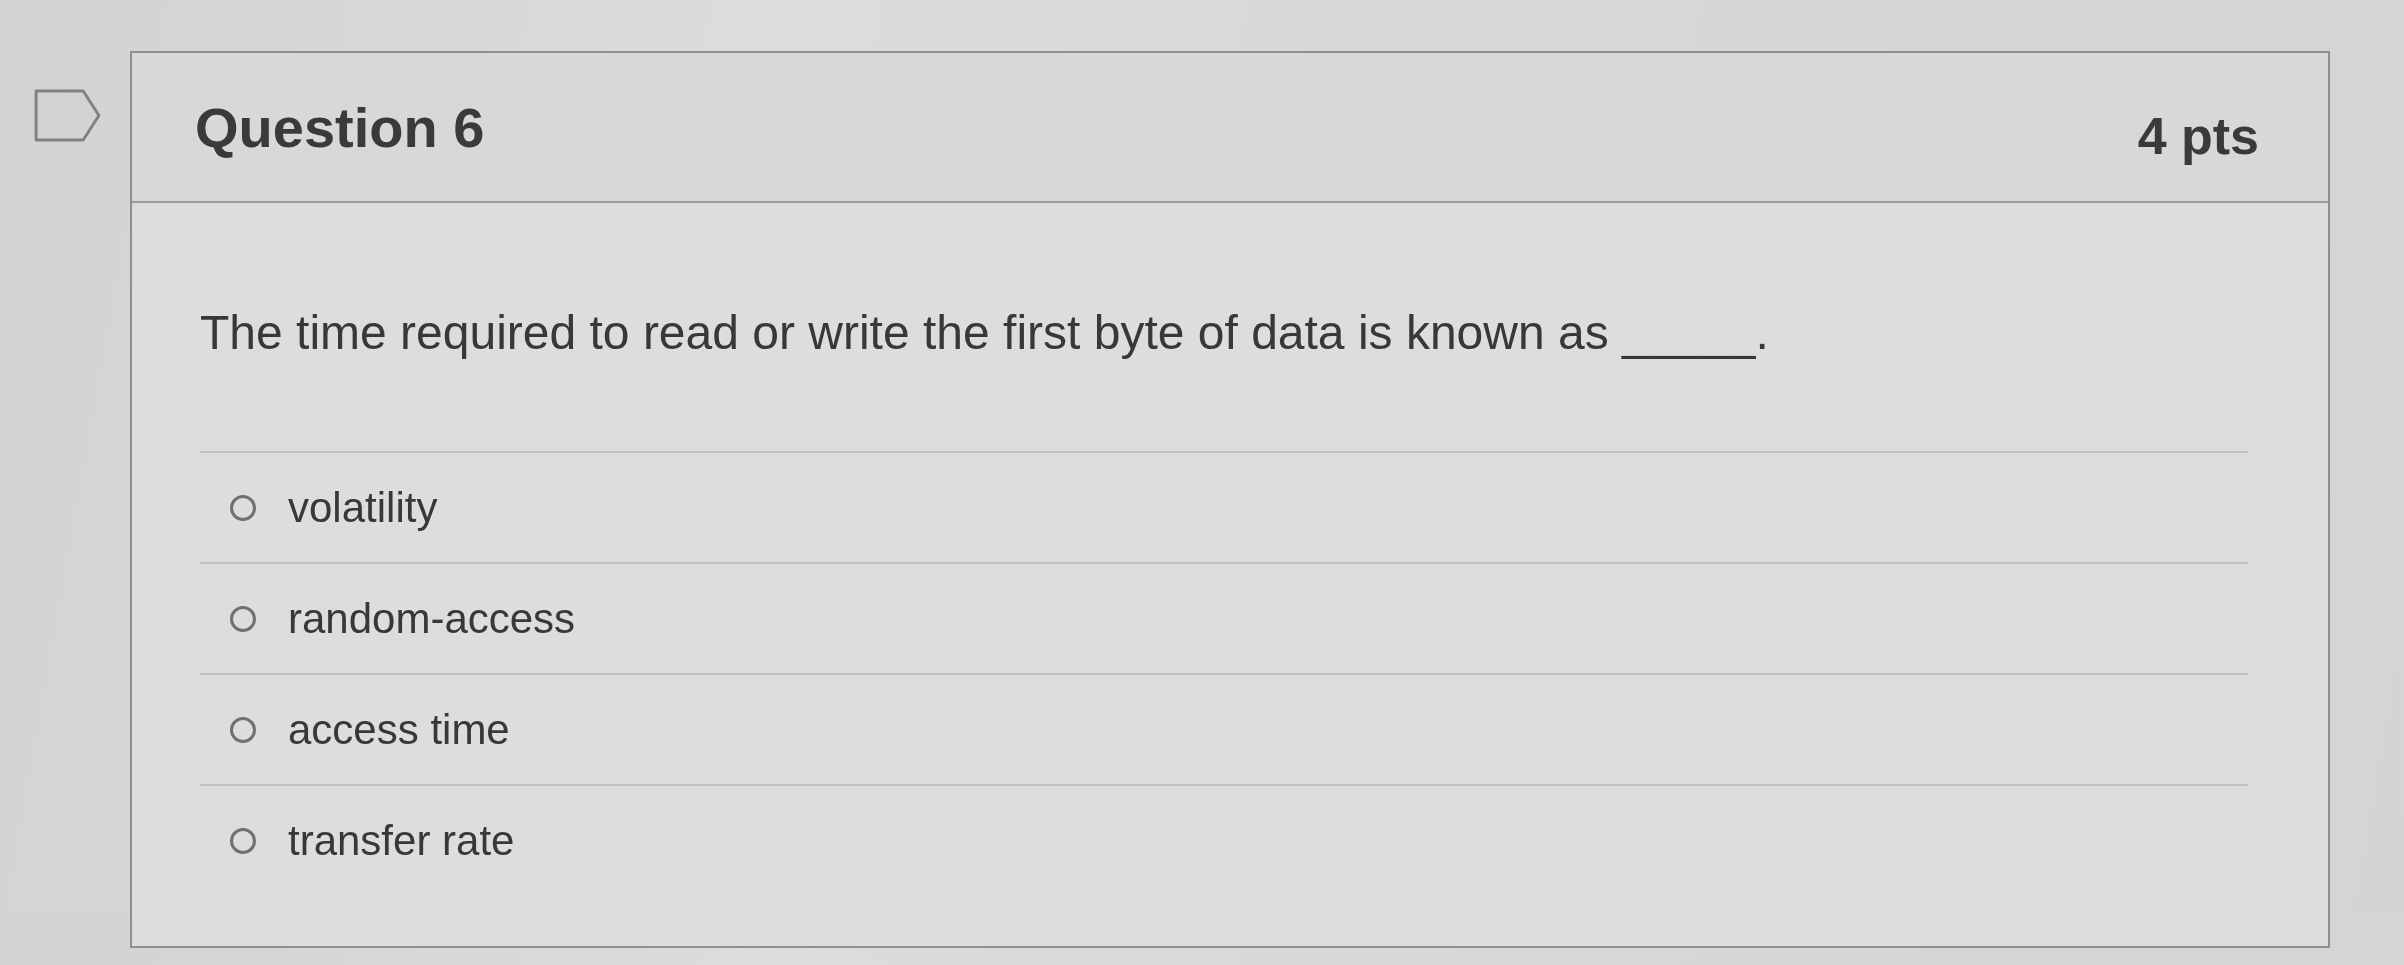 Image resolution: width=2404 pixels, height=965 pixels. What do you see at coordinates (340, 127) in the screenshot?
I see `question-title: Question 6` at bounding box center [340, 127].